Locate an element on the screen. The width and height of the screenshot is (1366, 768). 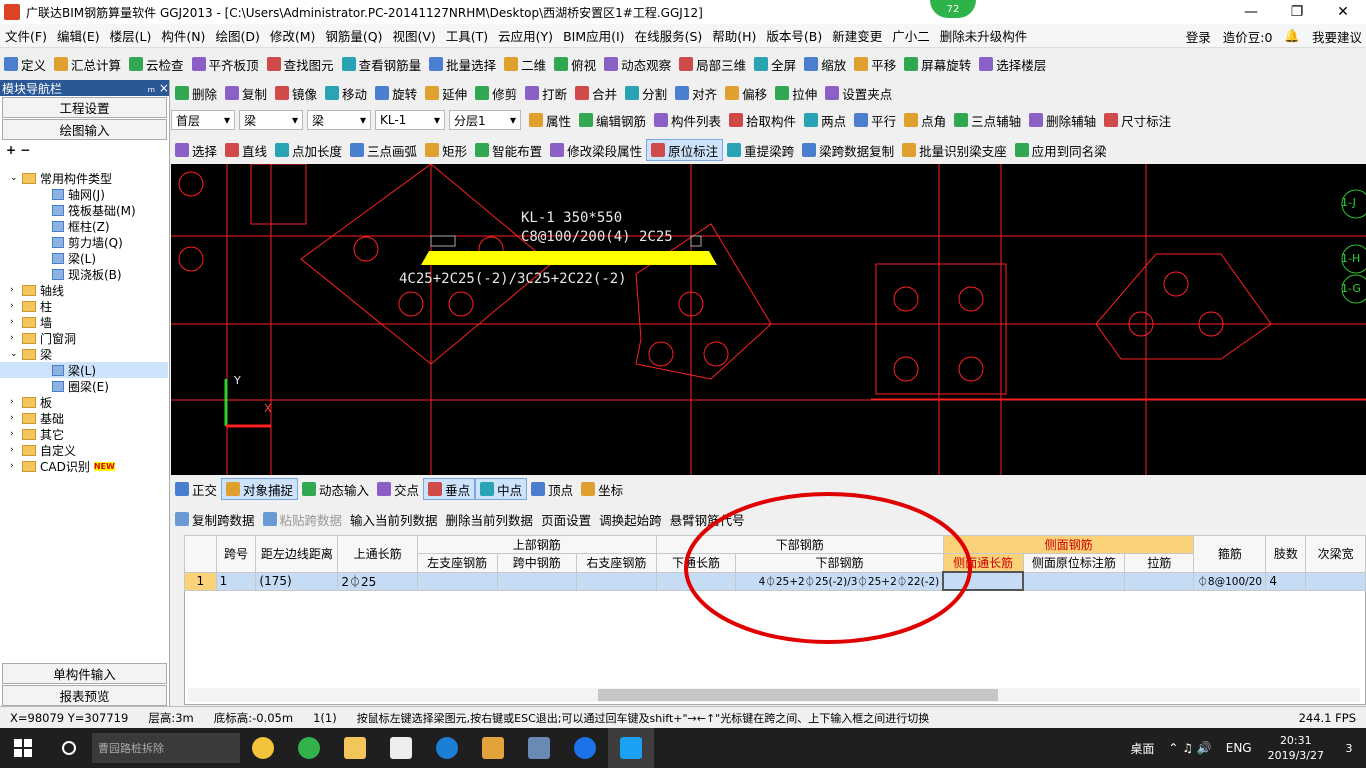
edit-tool-11-button: 偏移 is located at coordinates (746, 93).